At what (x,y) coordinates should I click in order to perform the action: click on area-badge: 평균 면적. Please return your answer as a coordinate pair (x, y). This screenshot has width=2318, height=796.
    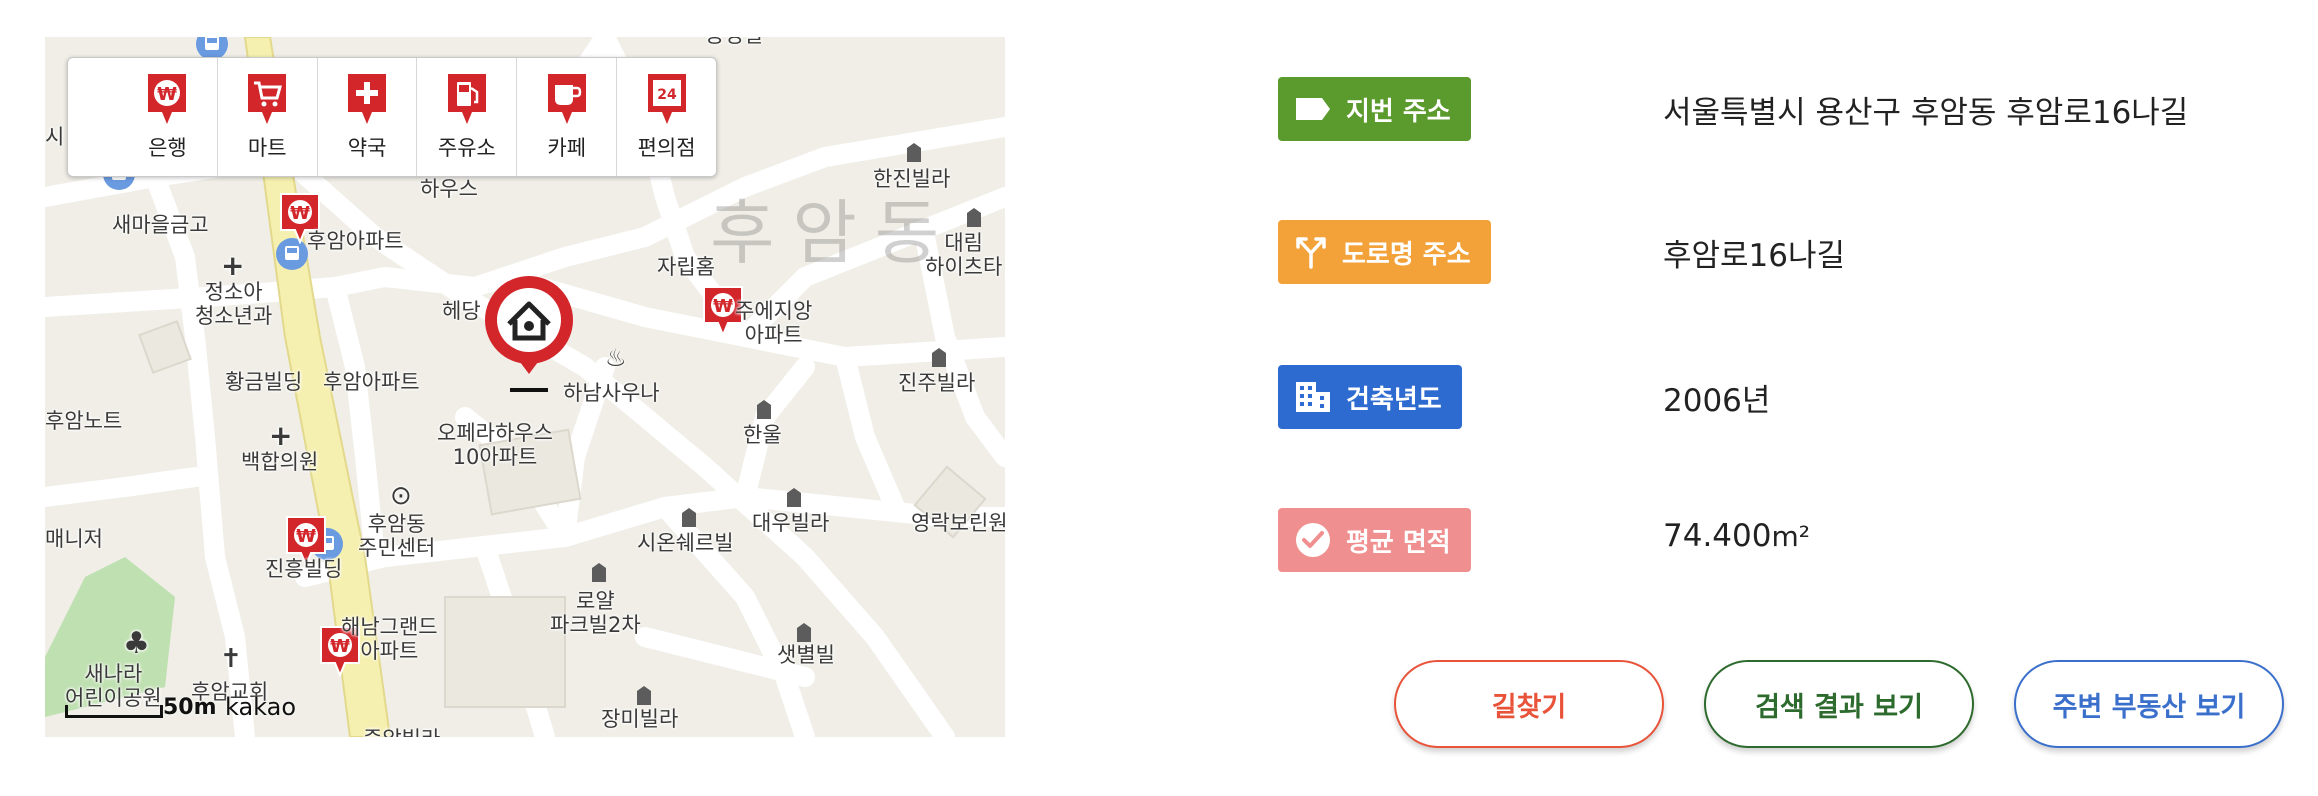
    Looking at the image, I should click on (1374, 540).